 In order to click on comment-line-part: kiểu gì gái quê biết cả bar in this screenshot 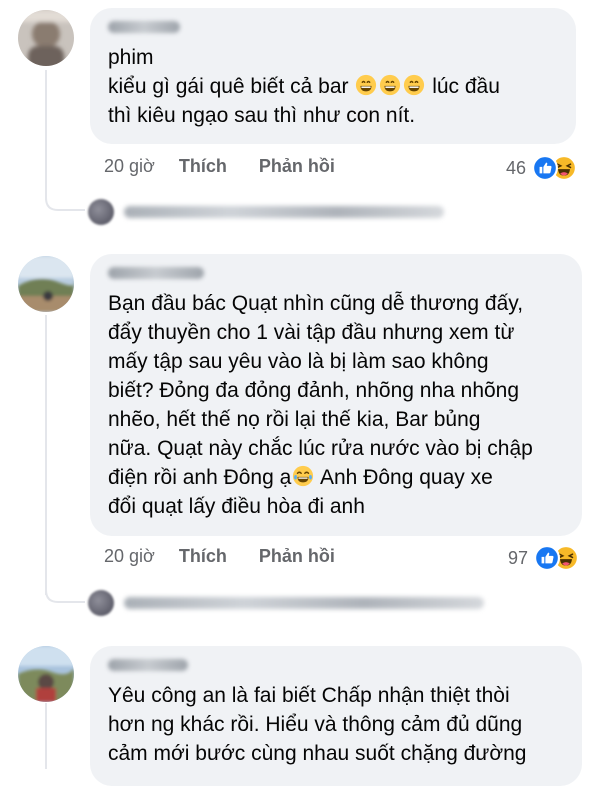, I will do `click(228, 86)`.